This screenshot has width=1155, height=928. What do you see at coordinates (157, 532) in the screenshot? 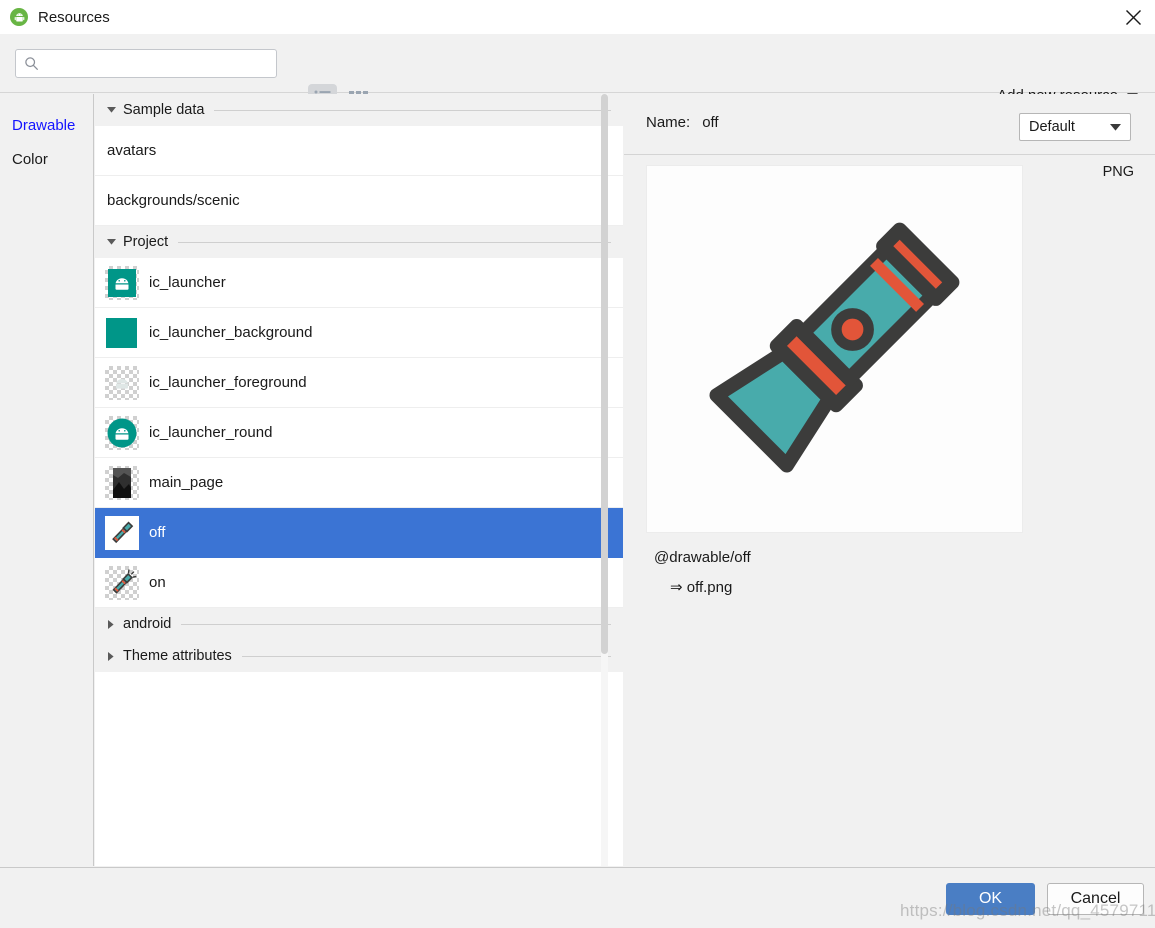
I see `list-item-label: off` at bounding box center [157, 532].